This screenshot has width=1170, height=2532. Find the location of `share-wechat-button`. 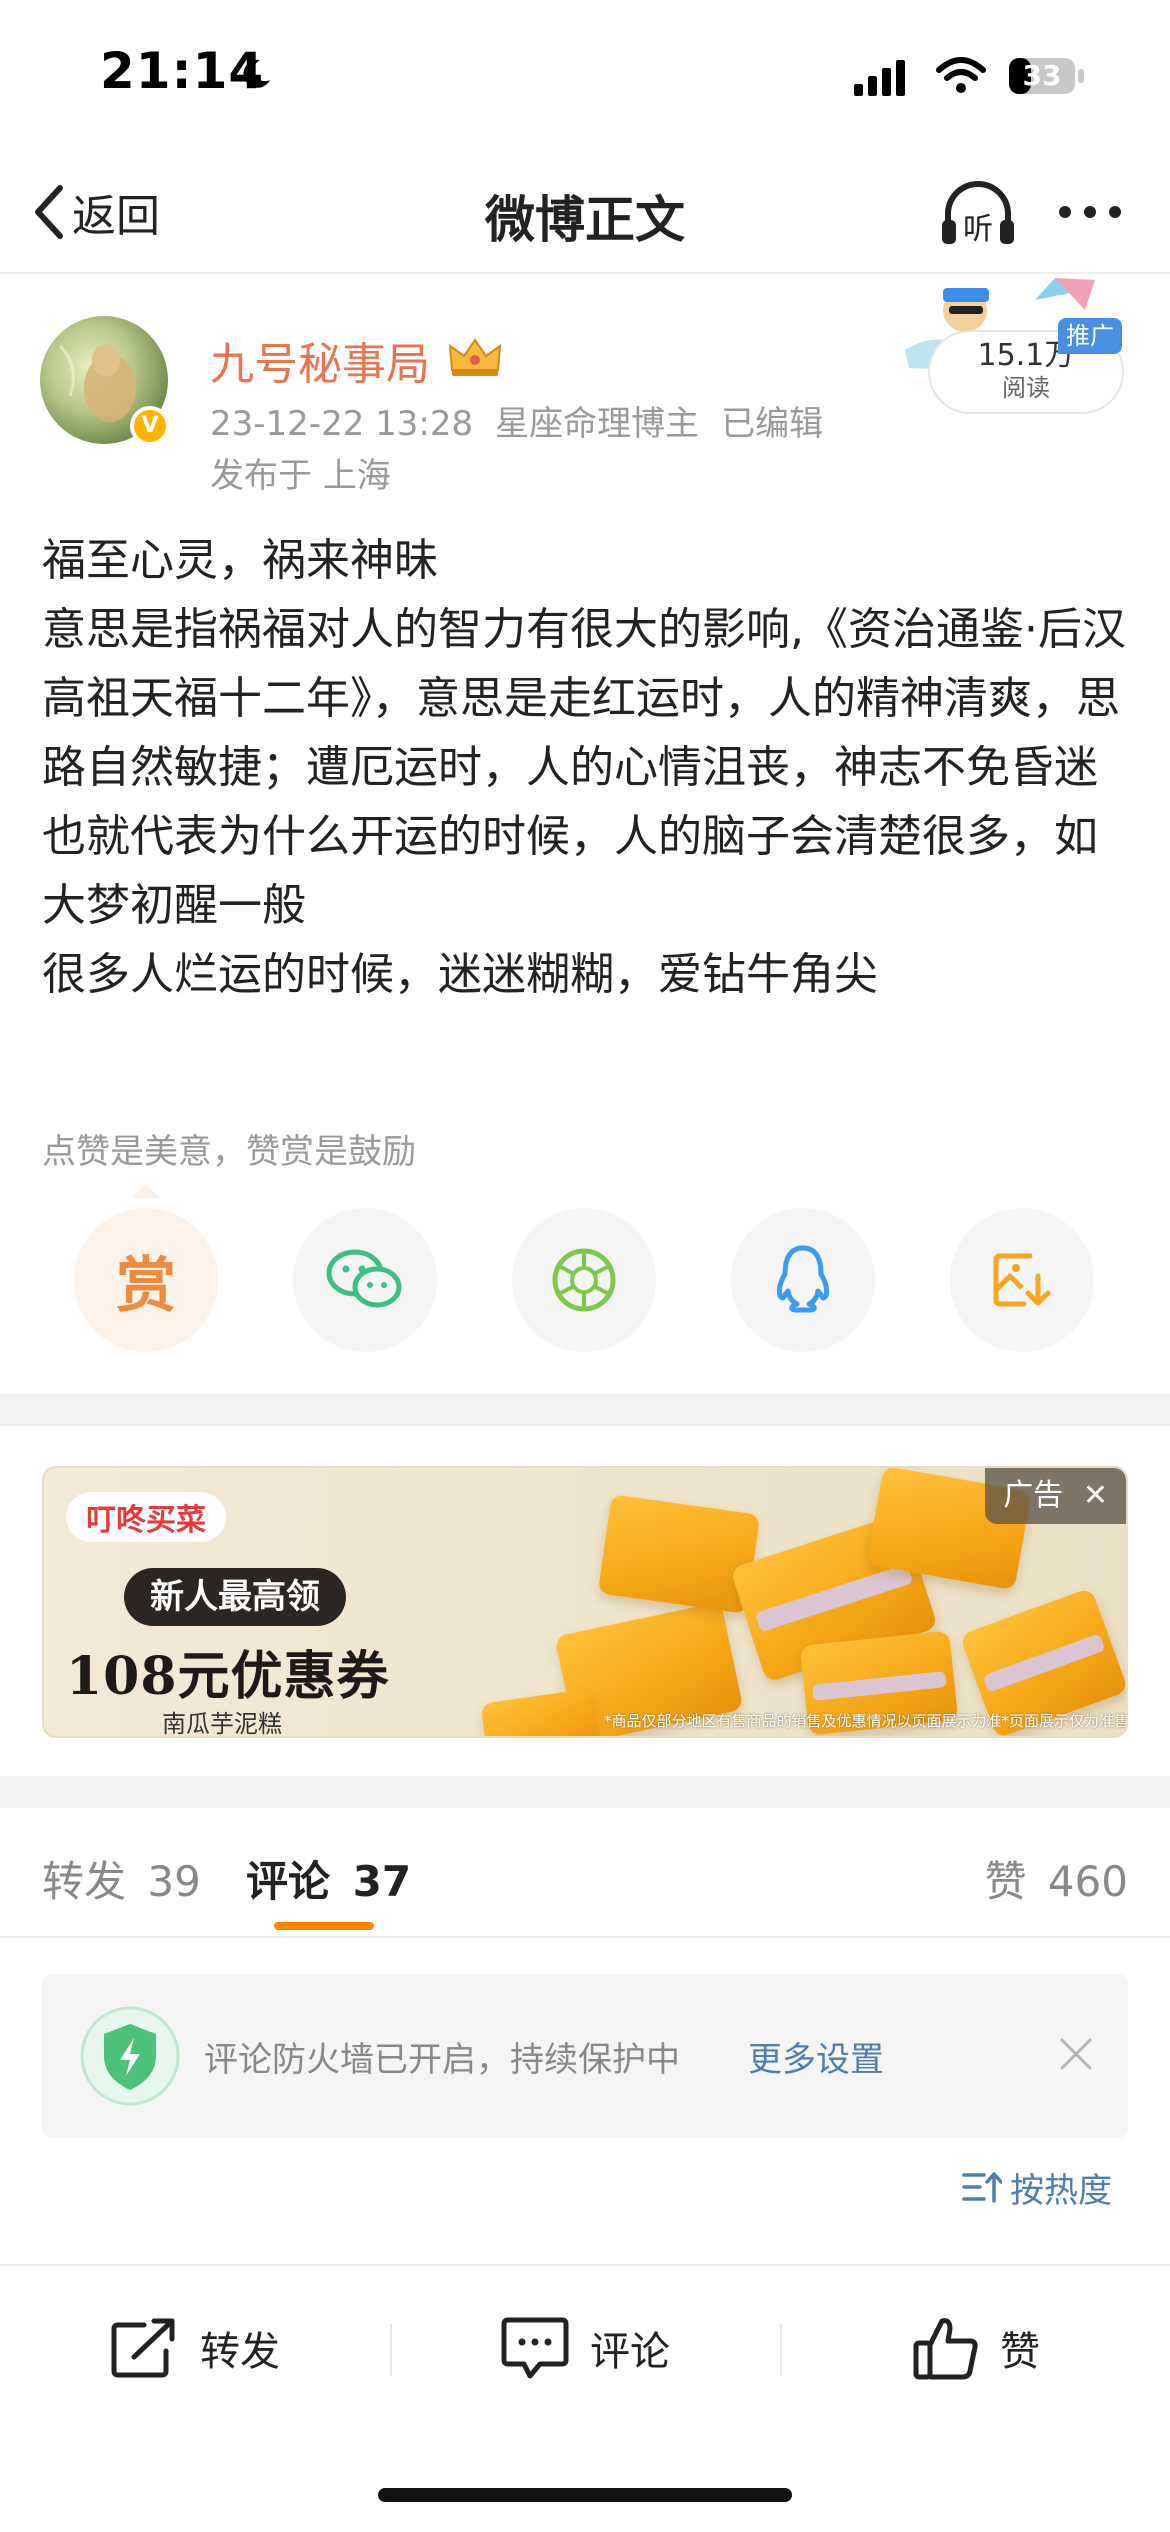

share-wechat-button is located at coordinates (365, 1280).